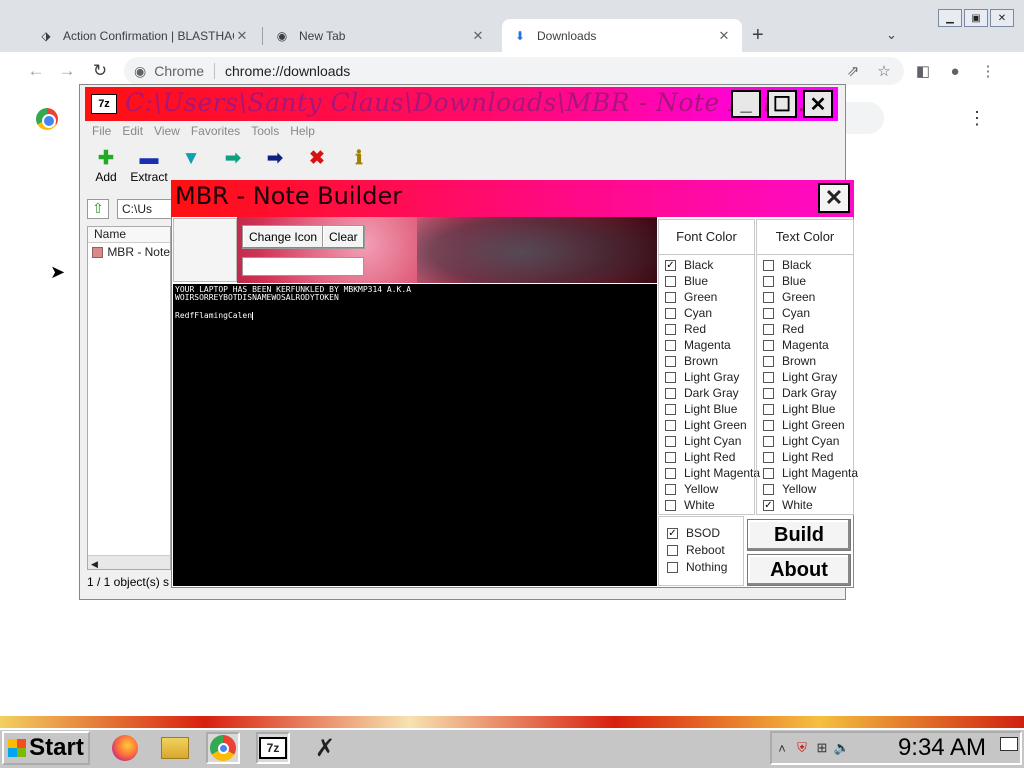  What do you see at coordinates (36, 71) in the screenshot?
I see `back-icon: ←` at bounding box center [36, 71].